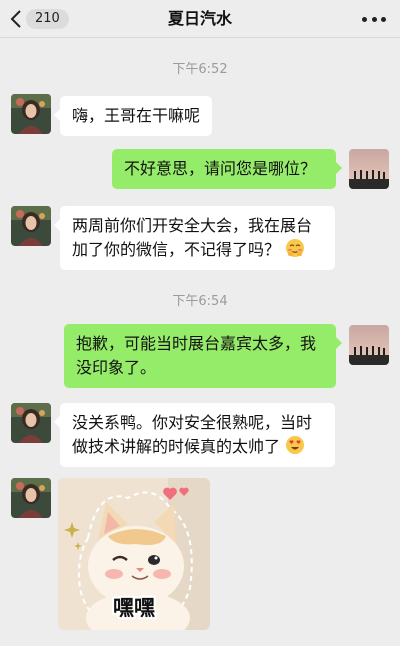 The image size is (400, 646). I want to click on more-options-button, so click(374, 19).